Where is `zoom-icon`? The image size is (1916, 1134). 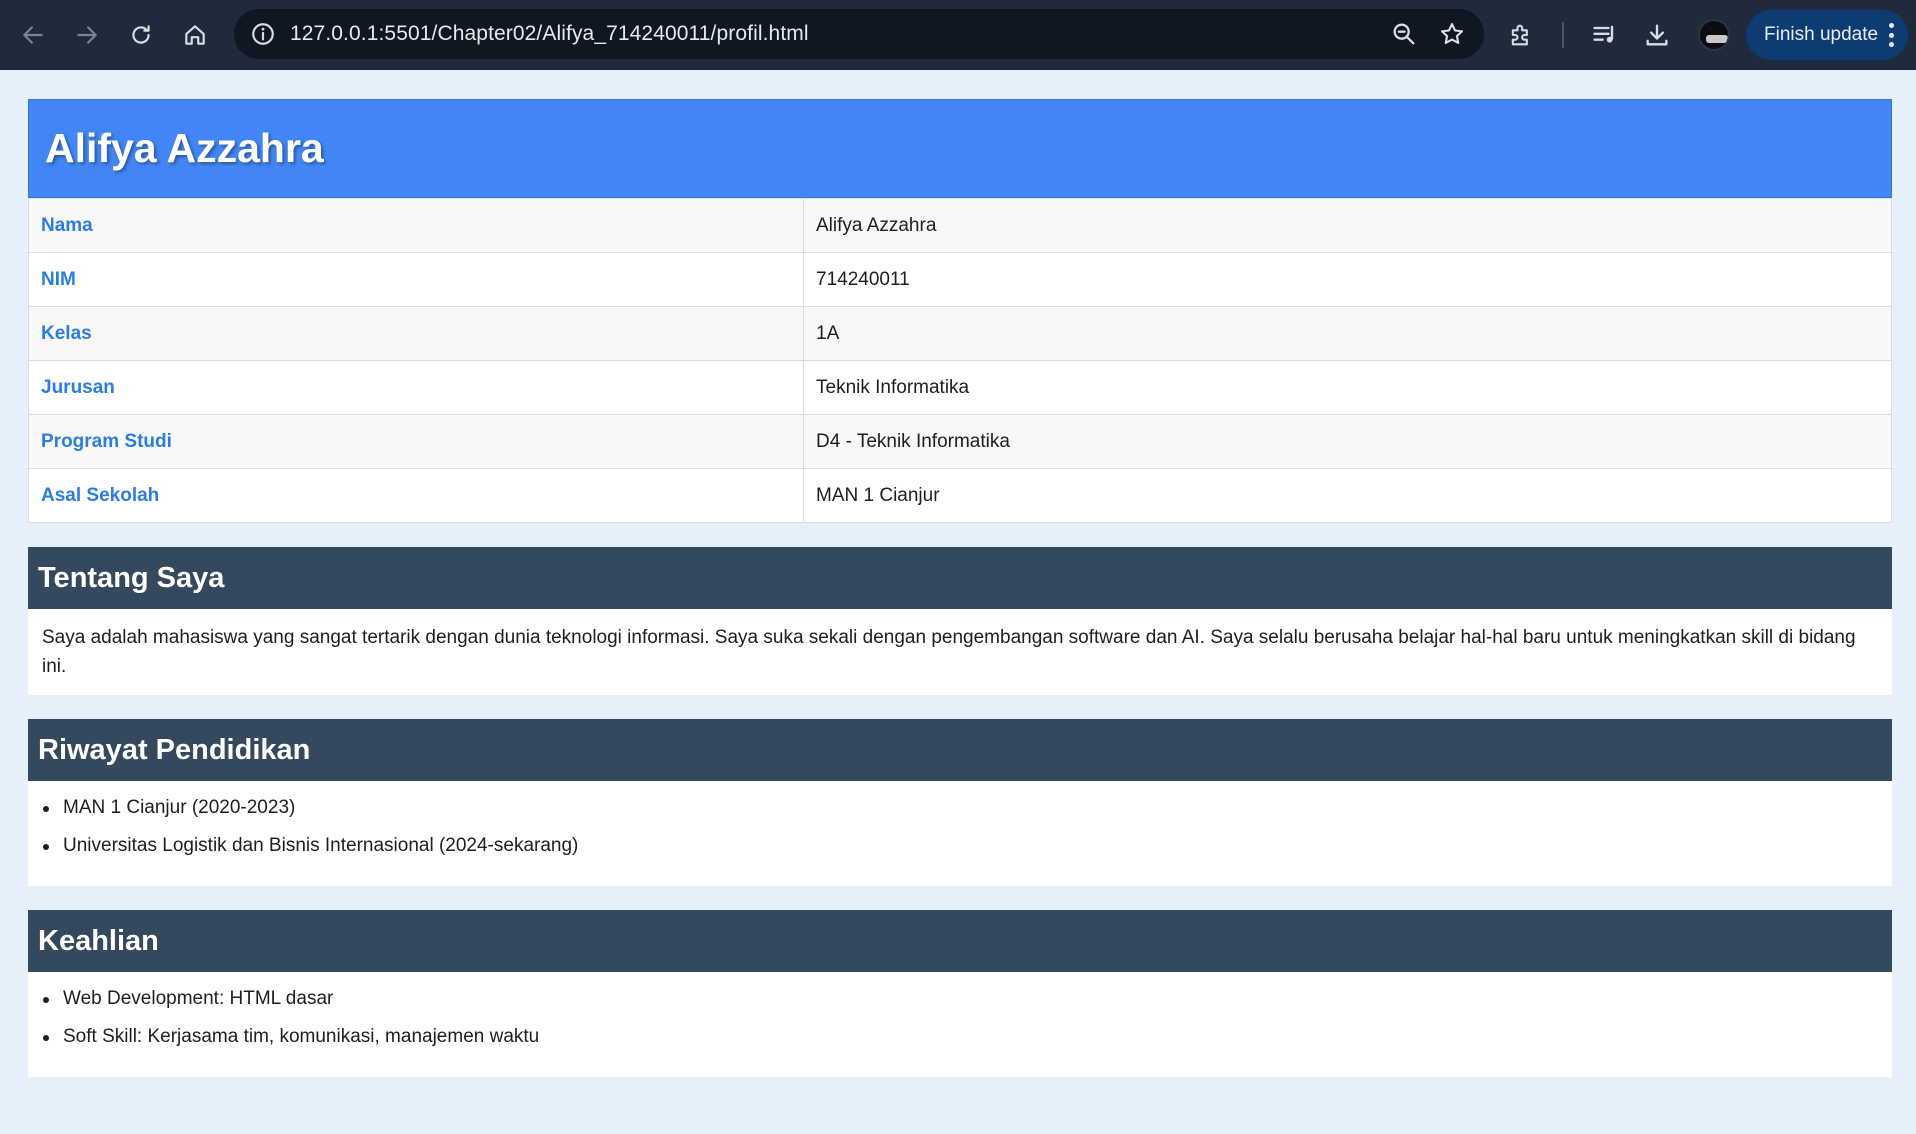
zoom-icon is located at coordinates (1404, 34).